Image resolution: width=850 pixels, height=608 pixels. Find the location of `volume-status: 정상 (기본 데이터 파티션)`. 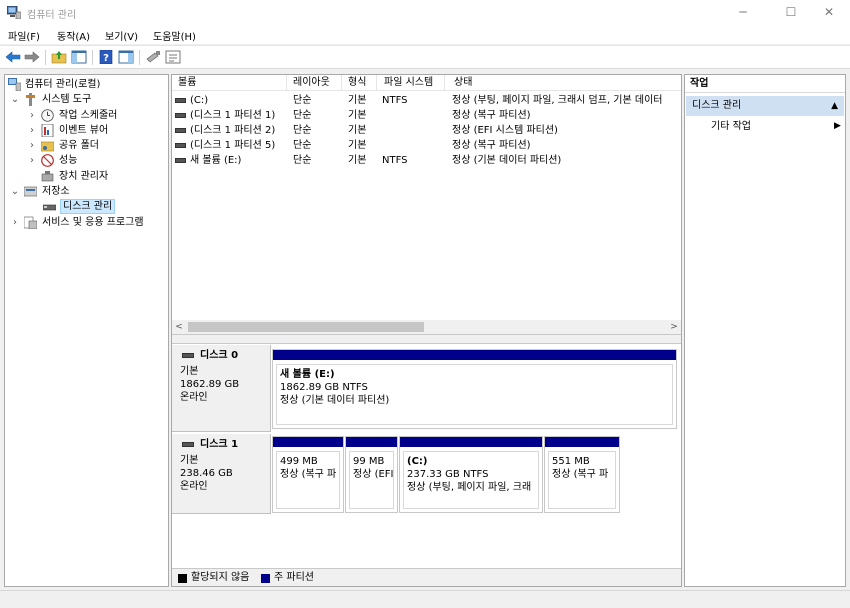

volume-status: 정상 (기본 데이터 파티션) is located at coordinates (507, 160).